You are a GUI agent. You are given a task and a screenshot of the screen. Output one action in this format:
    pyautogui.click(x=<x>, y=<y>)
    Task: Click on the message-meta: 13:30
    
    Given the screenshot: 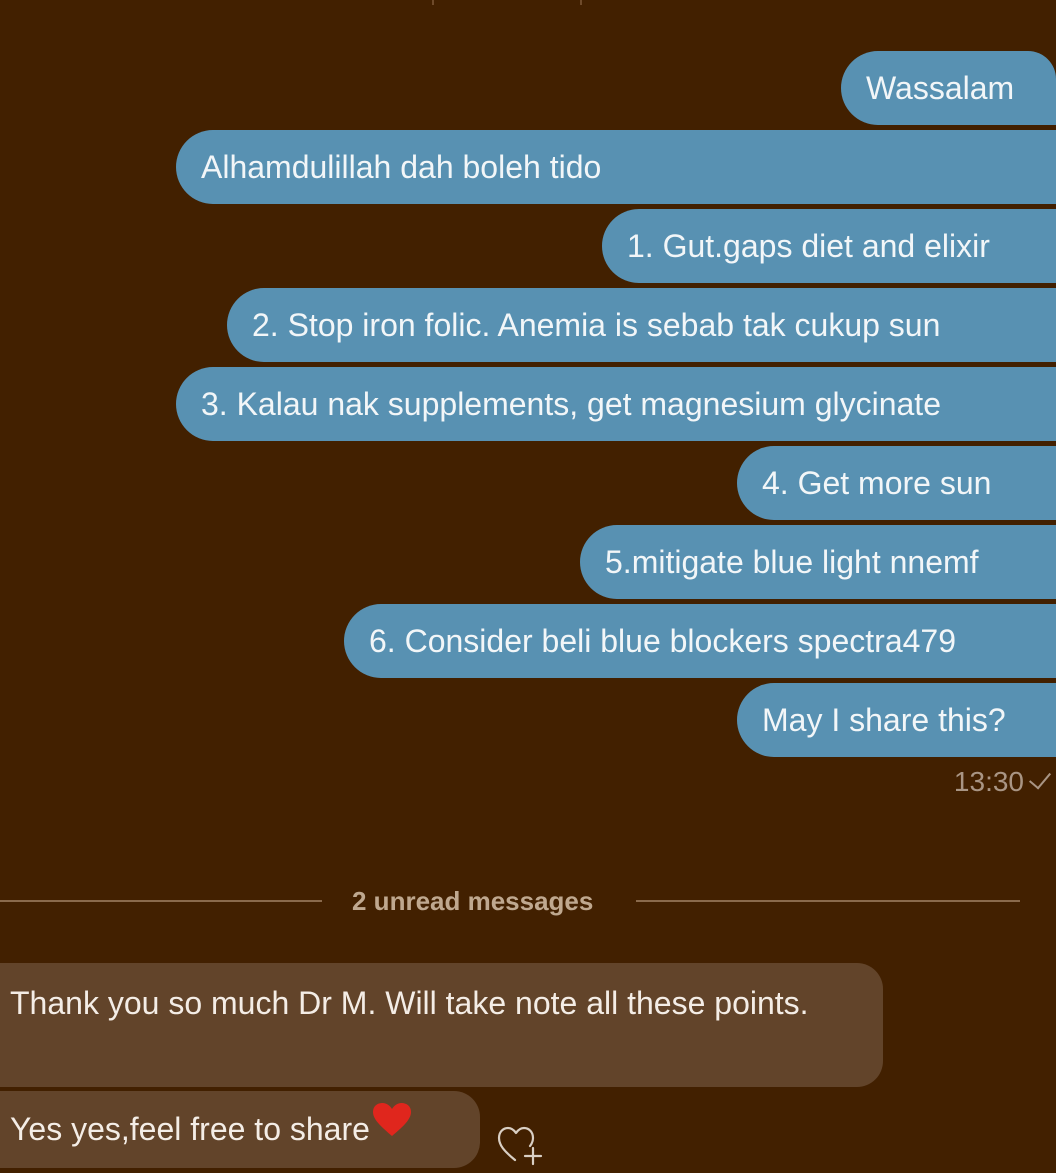 What is the action you would take?
    pyautogui.click(x=1002, y=782)
    